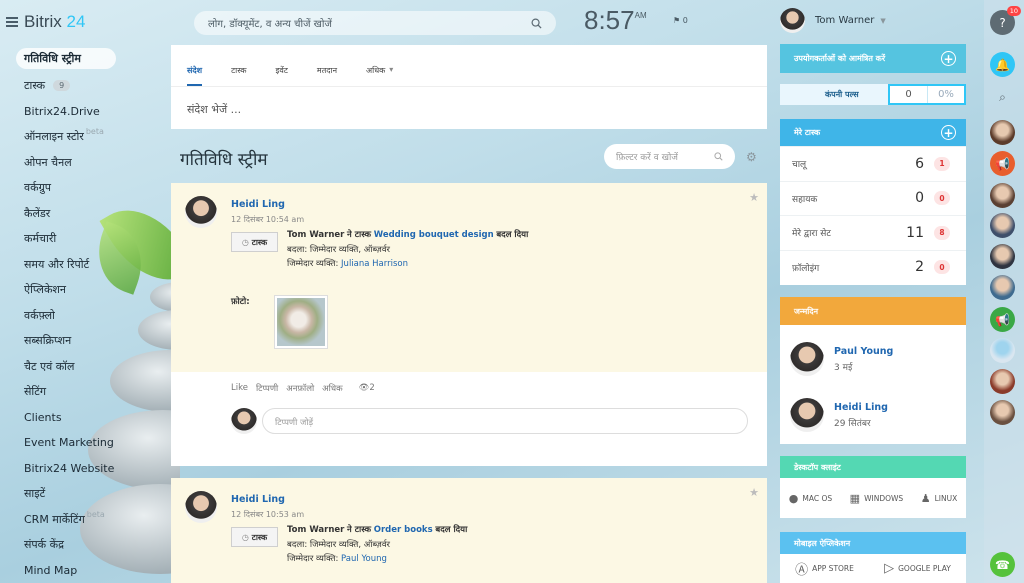 The height and width of the screenshot is (583, 1024). What do you see at coordinates (91, 239) in the screenshot?
I see `sidebar-item: कर्मचारी` at bounding box center [91, 239].